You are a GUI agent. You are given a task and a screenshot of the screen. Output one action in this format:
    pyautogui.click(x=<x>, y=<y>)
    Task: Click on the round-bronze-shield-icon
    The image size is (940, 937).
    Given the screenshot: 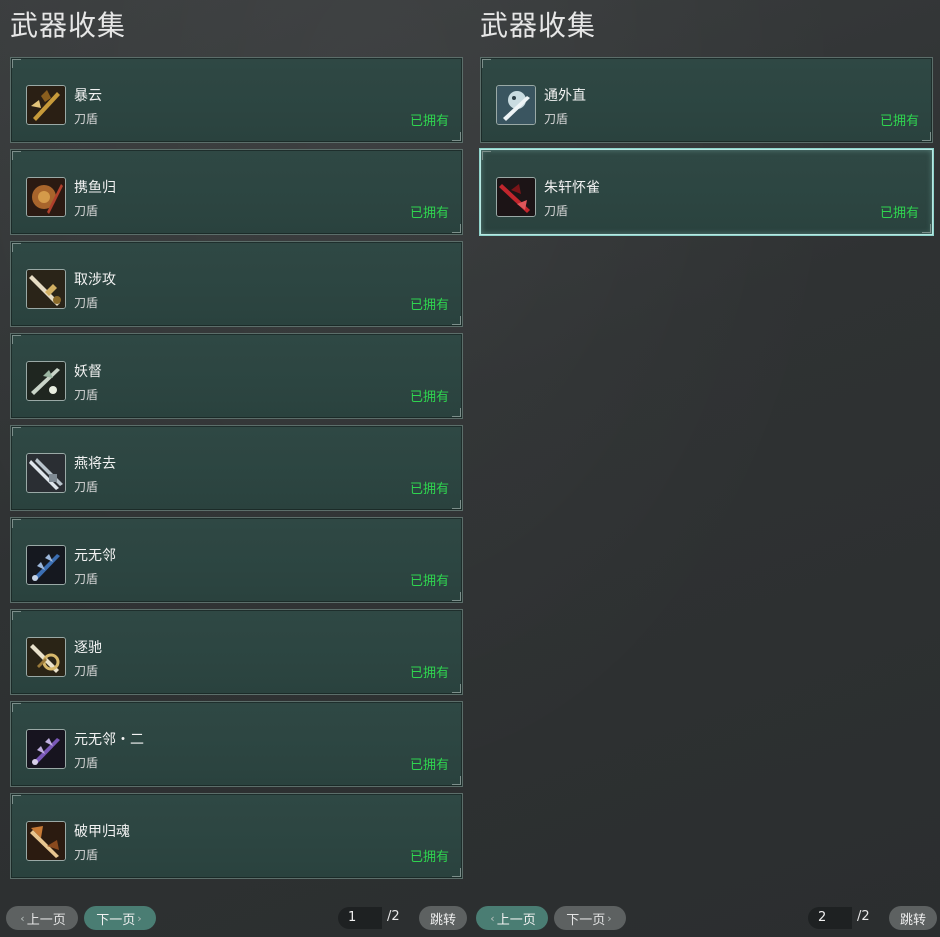 What is the action you would take?
    pyautogui.click(x=46, y=197)
    